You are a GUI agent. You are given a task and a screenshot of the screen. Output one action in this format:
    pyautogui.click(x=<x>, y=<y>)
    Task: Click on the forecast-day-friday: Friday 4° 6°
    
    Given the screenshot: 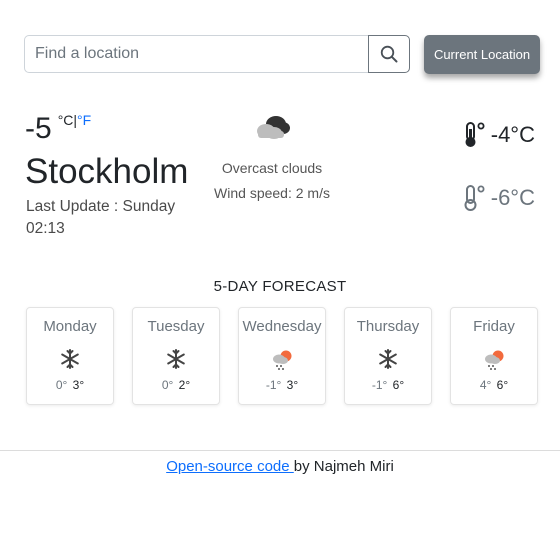 What is the action you would take?
    pyautogui.click(x=494, y=356)
    